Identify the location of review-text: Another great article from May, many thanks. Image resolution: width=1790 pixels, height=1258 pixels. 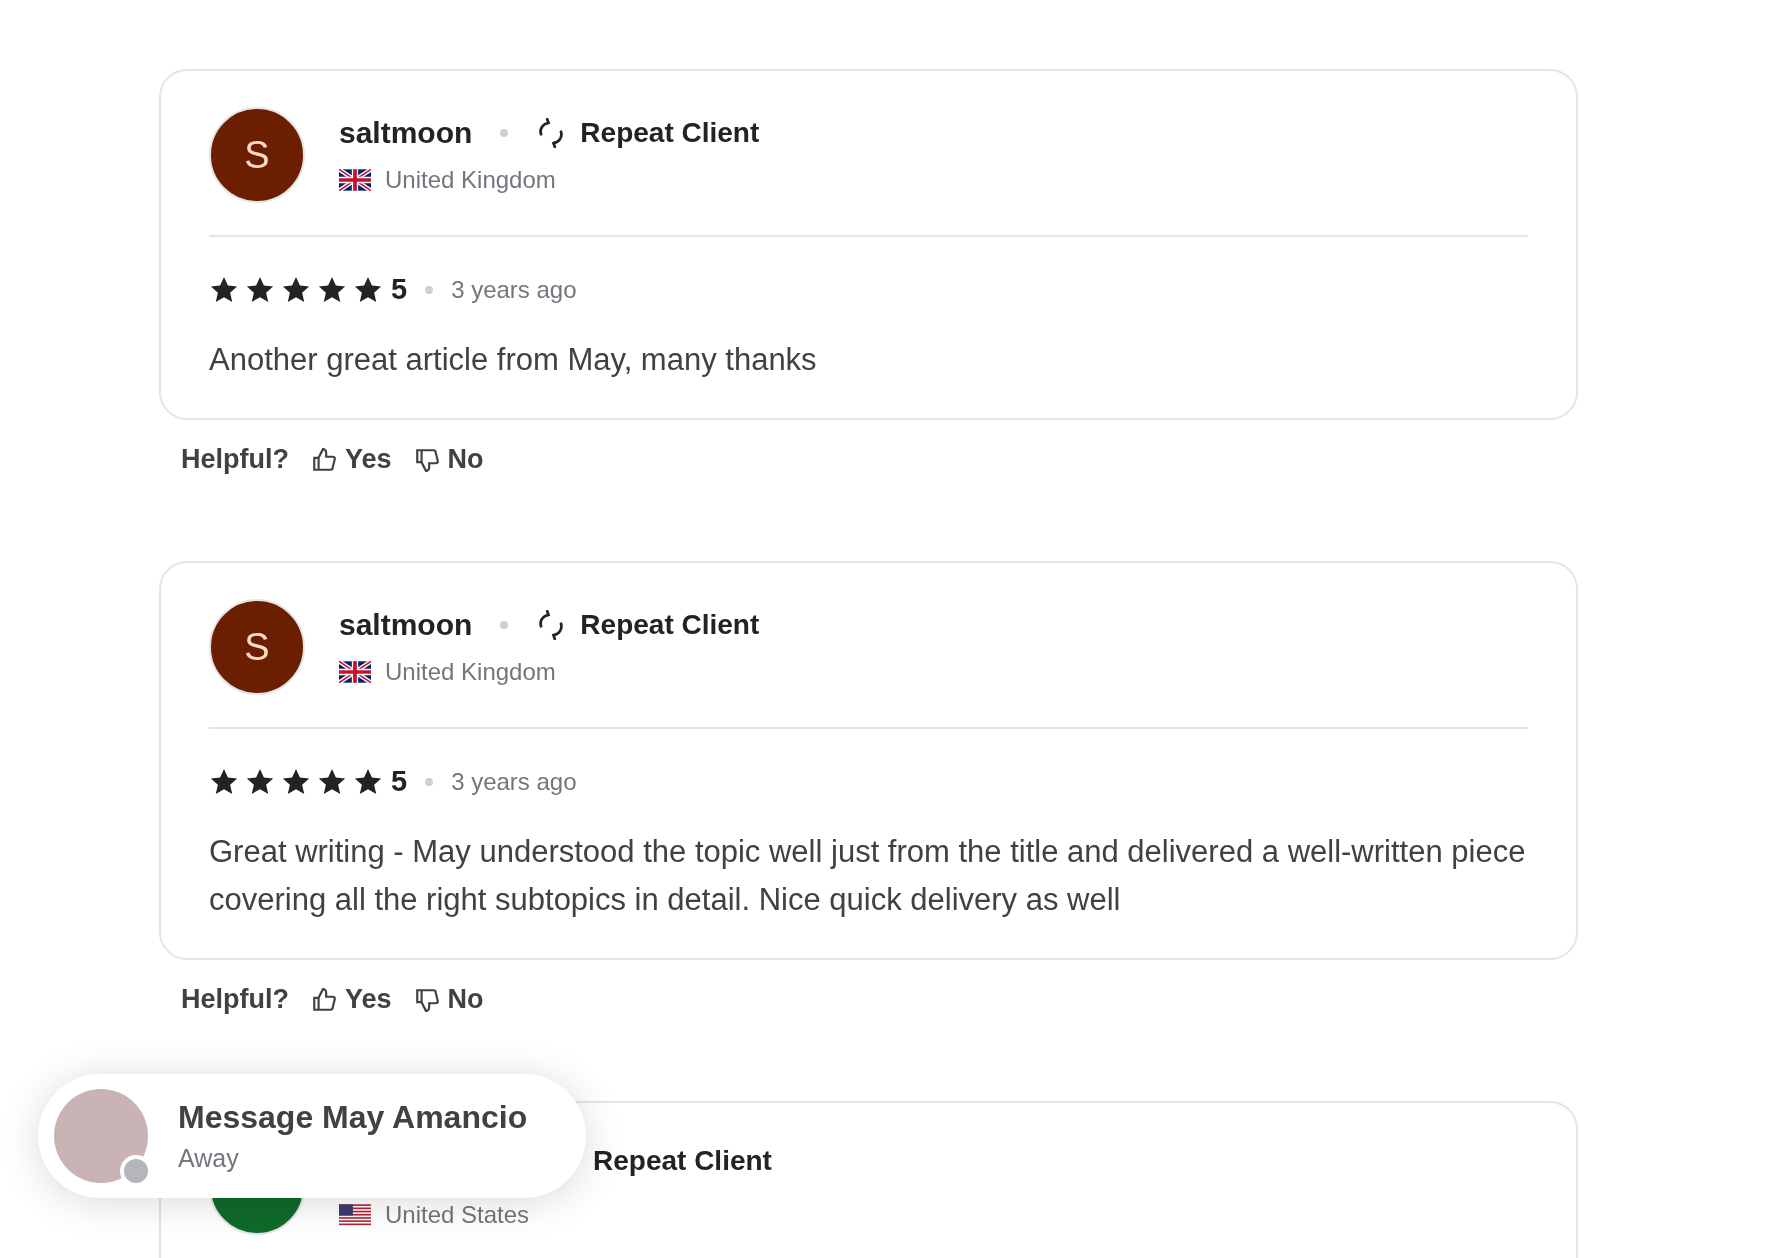
(513, 360).